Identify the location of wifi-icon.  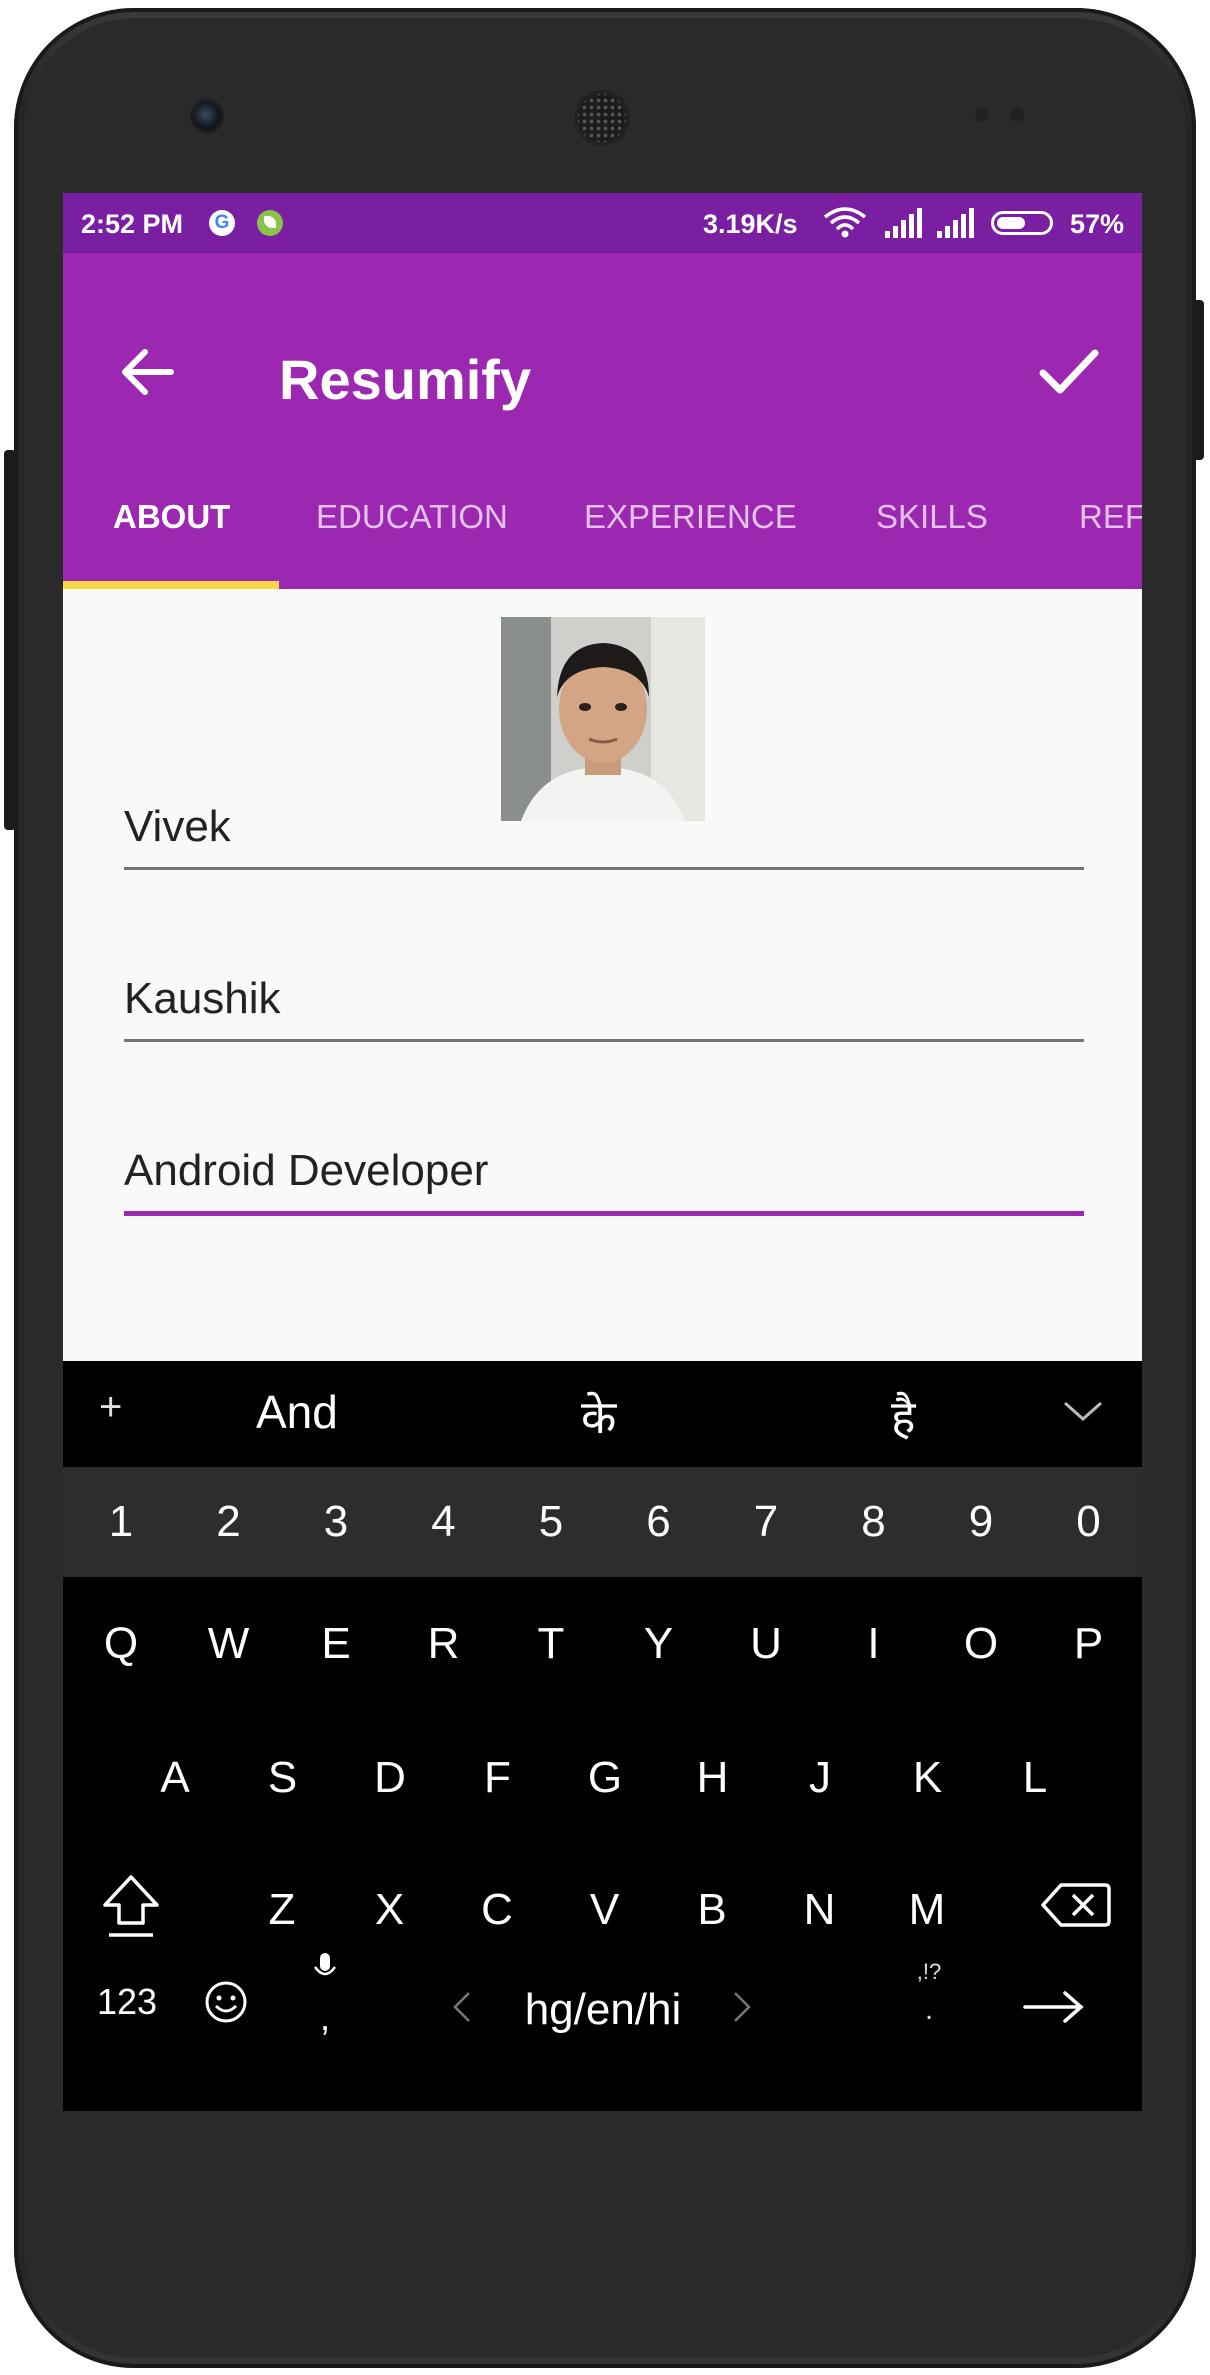
(845, 222).